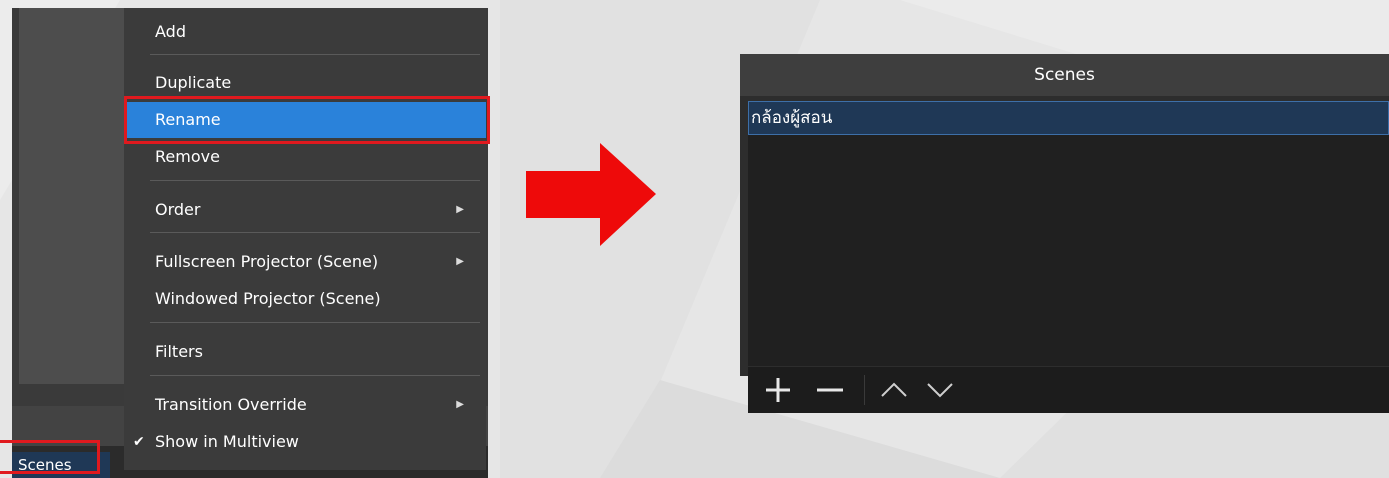  Describe the element at coordinates (179, 351) in the screenshot. I see `menu-item-label: Filters` at that location.